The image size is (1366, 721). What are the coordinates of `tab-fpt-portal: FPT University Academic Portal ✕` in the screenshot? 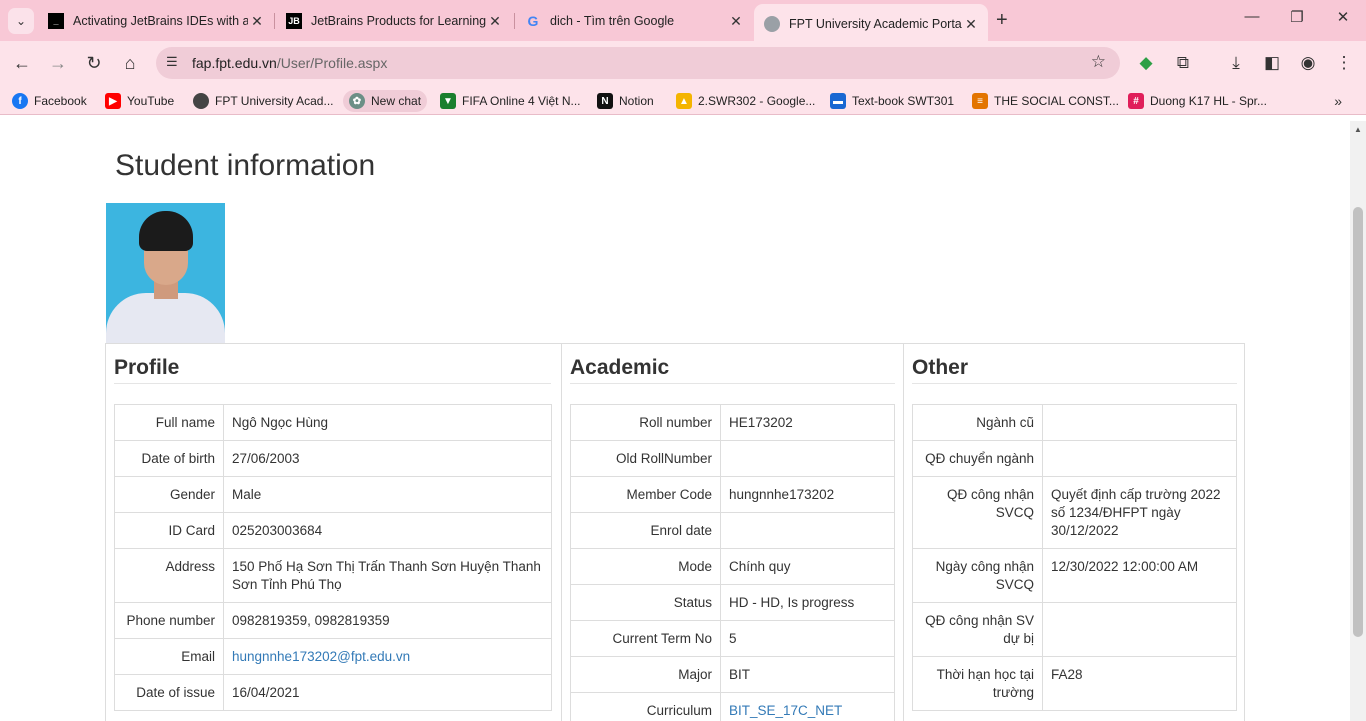 It's located at (871, 22).